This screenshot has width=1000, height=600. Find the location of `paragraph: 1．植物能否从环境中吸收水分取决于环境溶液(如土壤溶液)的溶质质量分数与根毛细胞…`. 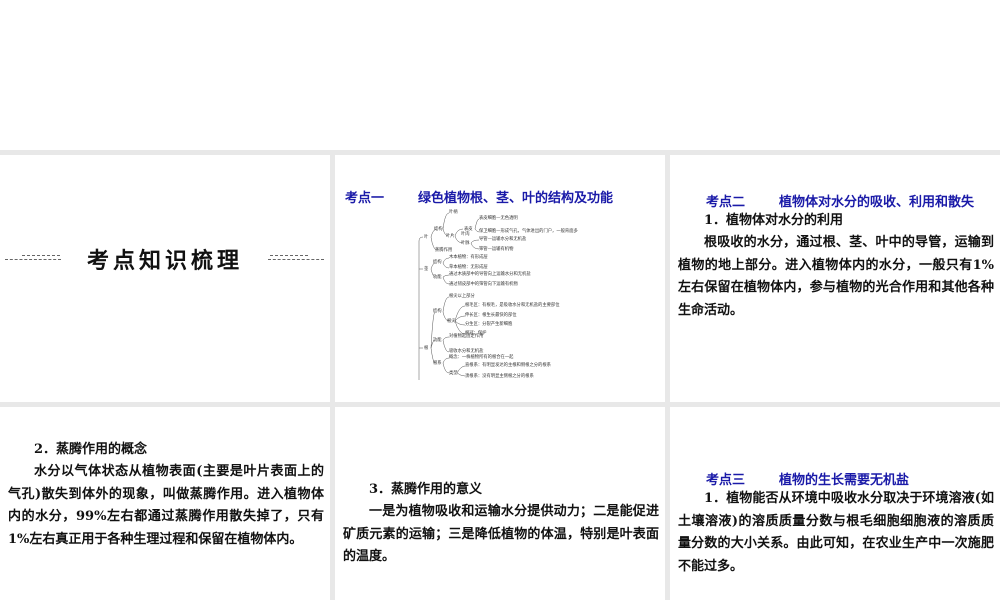

paragraph: 1．植物能否从环境中吸收水分取决于环境溶液(如土壤溶液)的溶质质量分数与根毛细胞… is located at coordinates (836, 532).